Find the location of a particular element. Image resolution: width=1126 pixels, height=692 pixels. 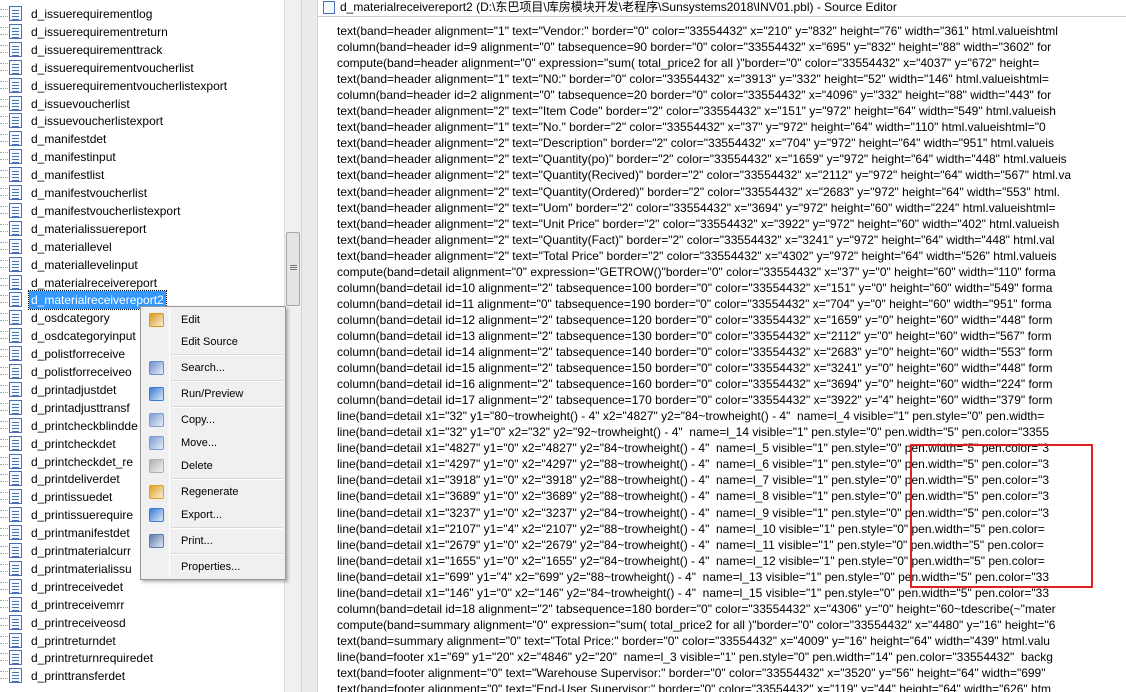

document-icon is located at coordinates (329, 7).